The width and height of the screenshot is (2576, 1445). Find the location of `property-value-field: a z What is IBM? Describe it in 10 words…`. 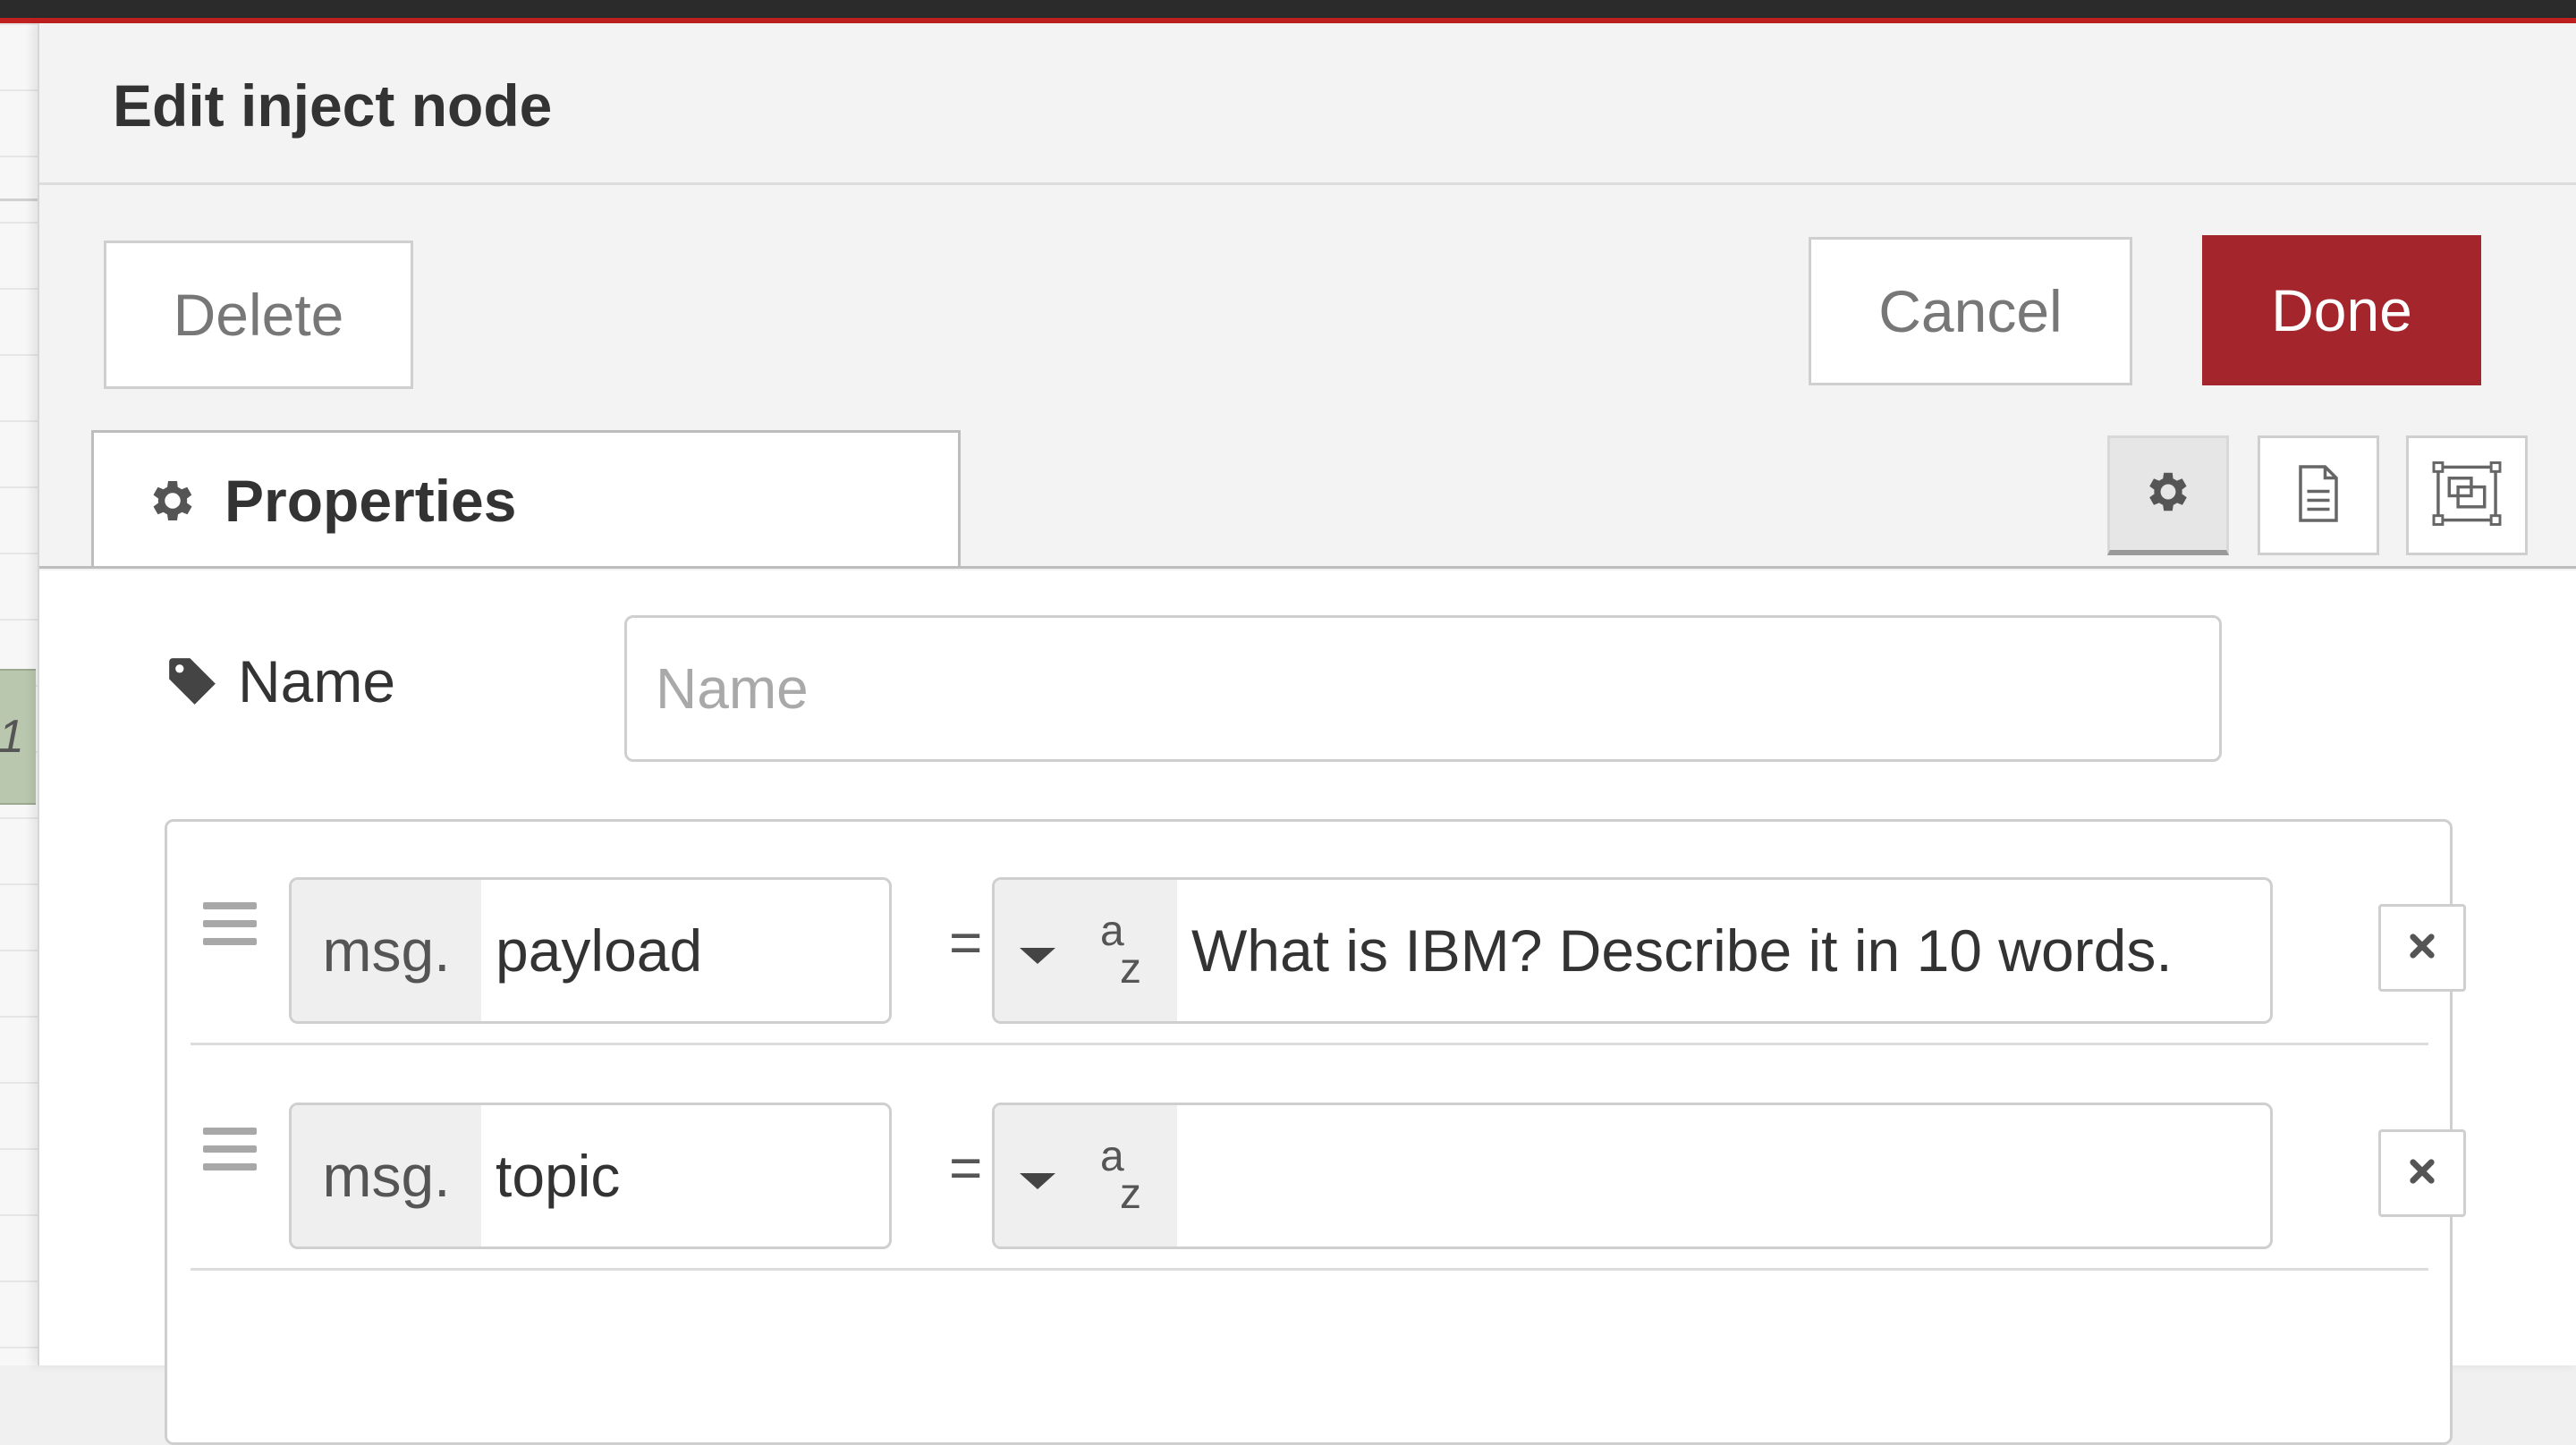

property-value-field: a z What is IBM? Describe it in 10 words… is located at coordinates (1632, 950).